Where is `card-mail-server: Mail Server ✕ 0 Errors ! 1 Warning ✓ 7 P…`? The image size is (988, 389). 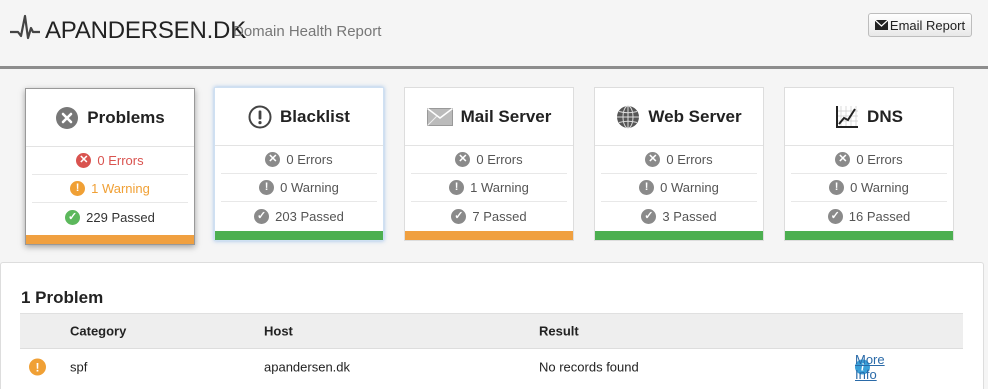
card-mail-server: Mail Server ✕ 0 Errors ! 1 Warning ✓ 7 P… is located at coordinates (489, 164).